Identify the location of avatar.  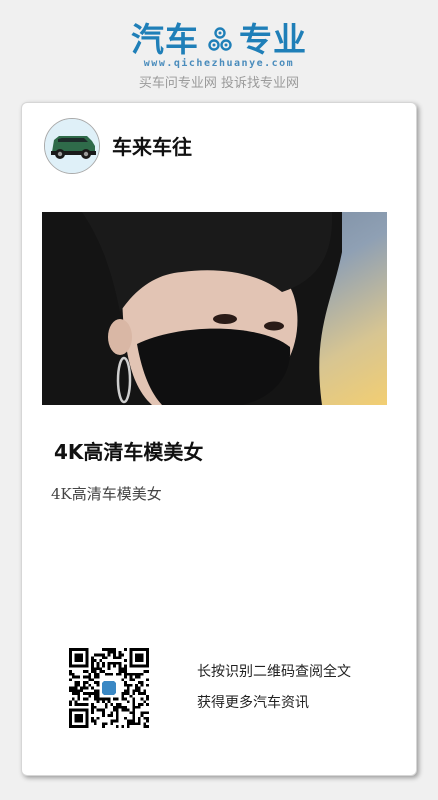
(72, 146).